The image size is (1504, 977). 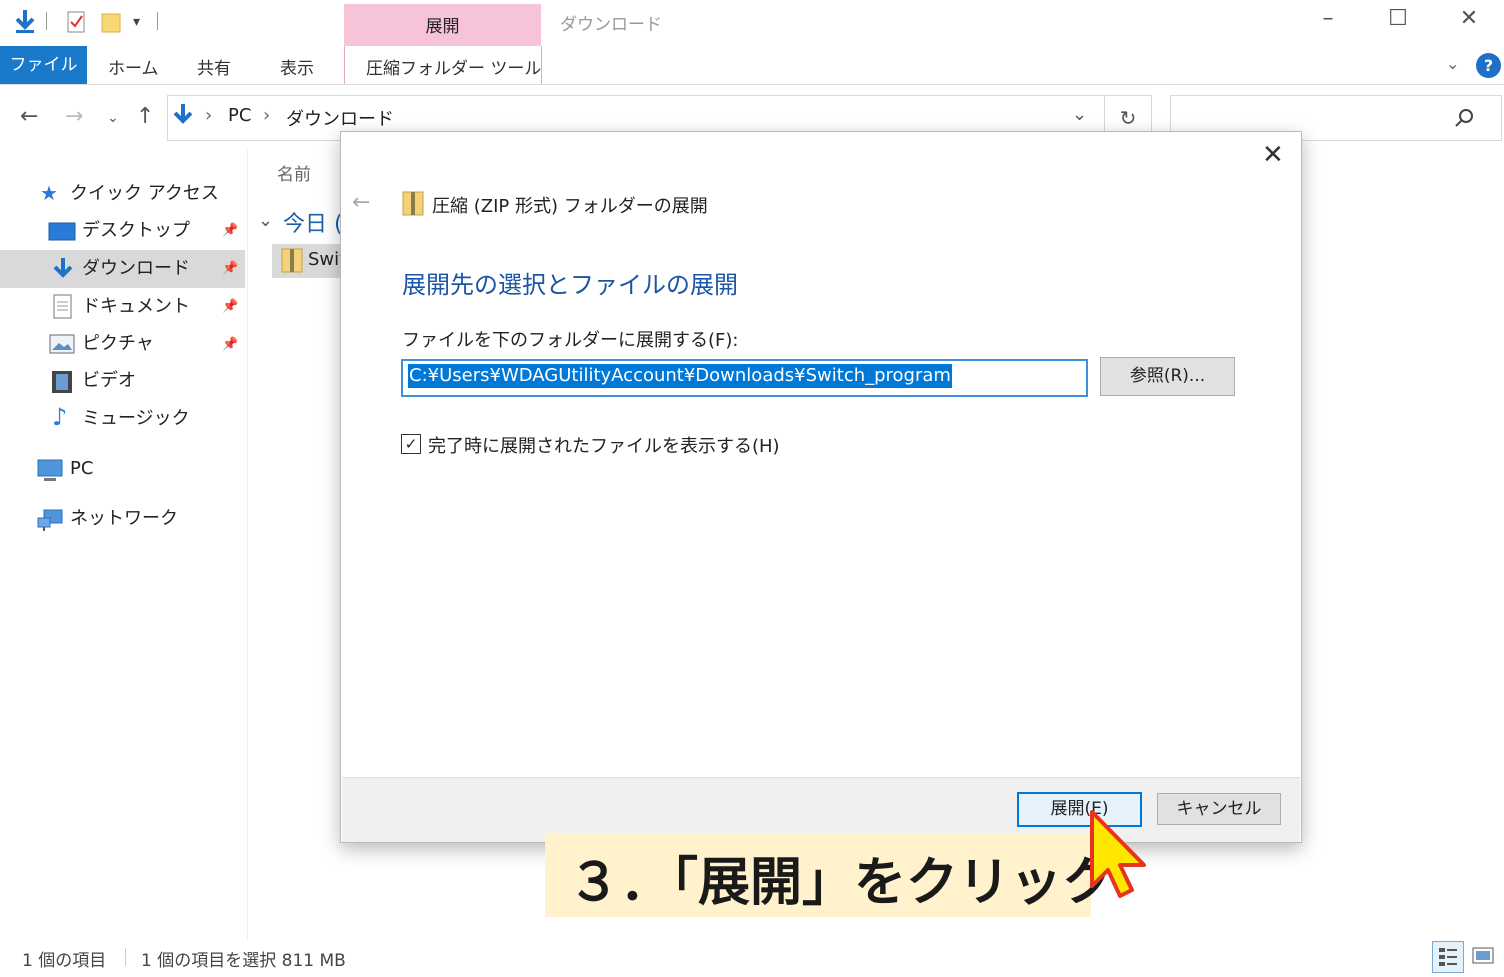 I want to click on status-divider, so click(x=125, y=957).